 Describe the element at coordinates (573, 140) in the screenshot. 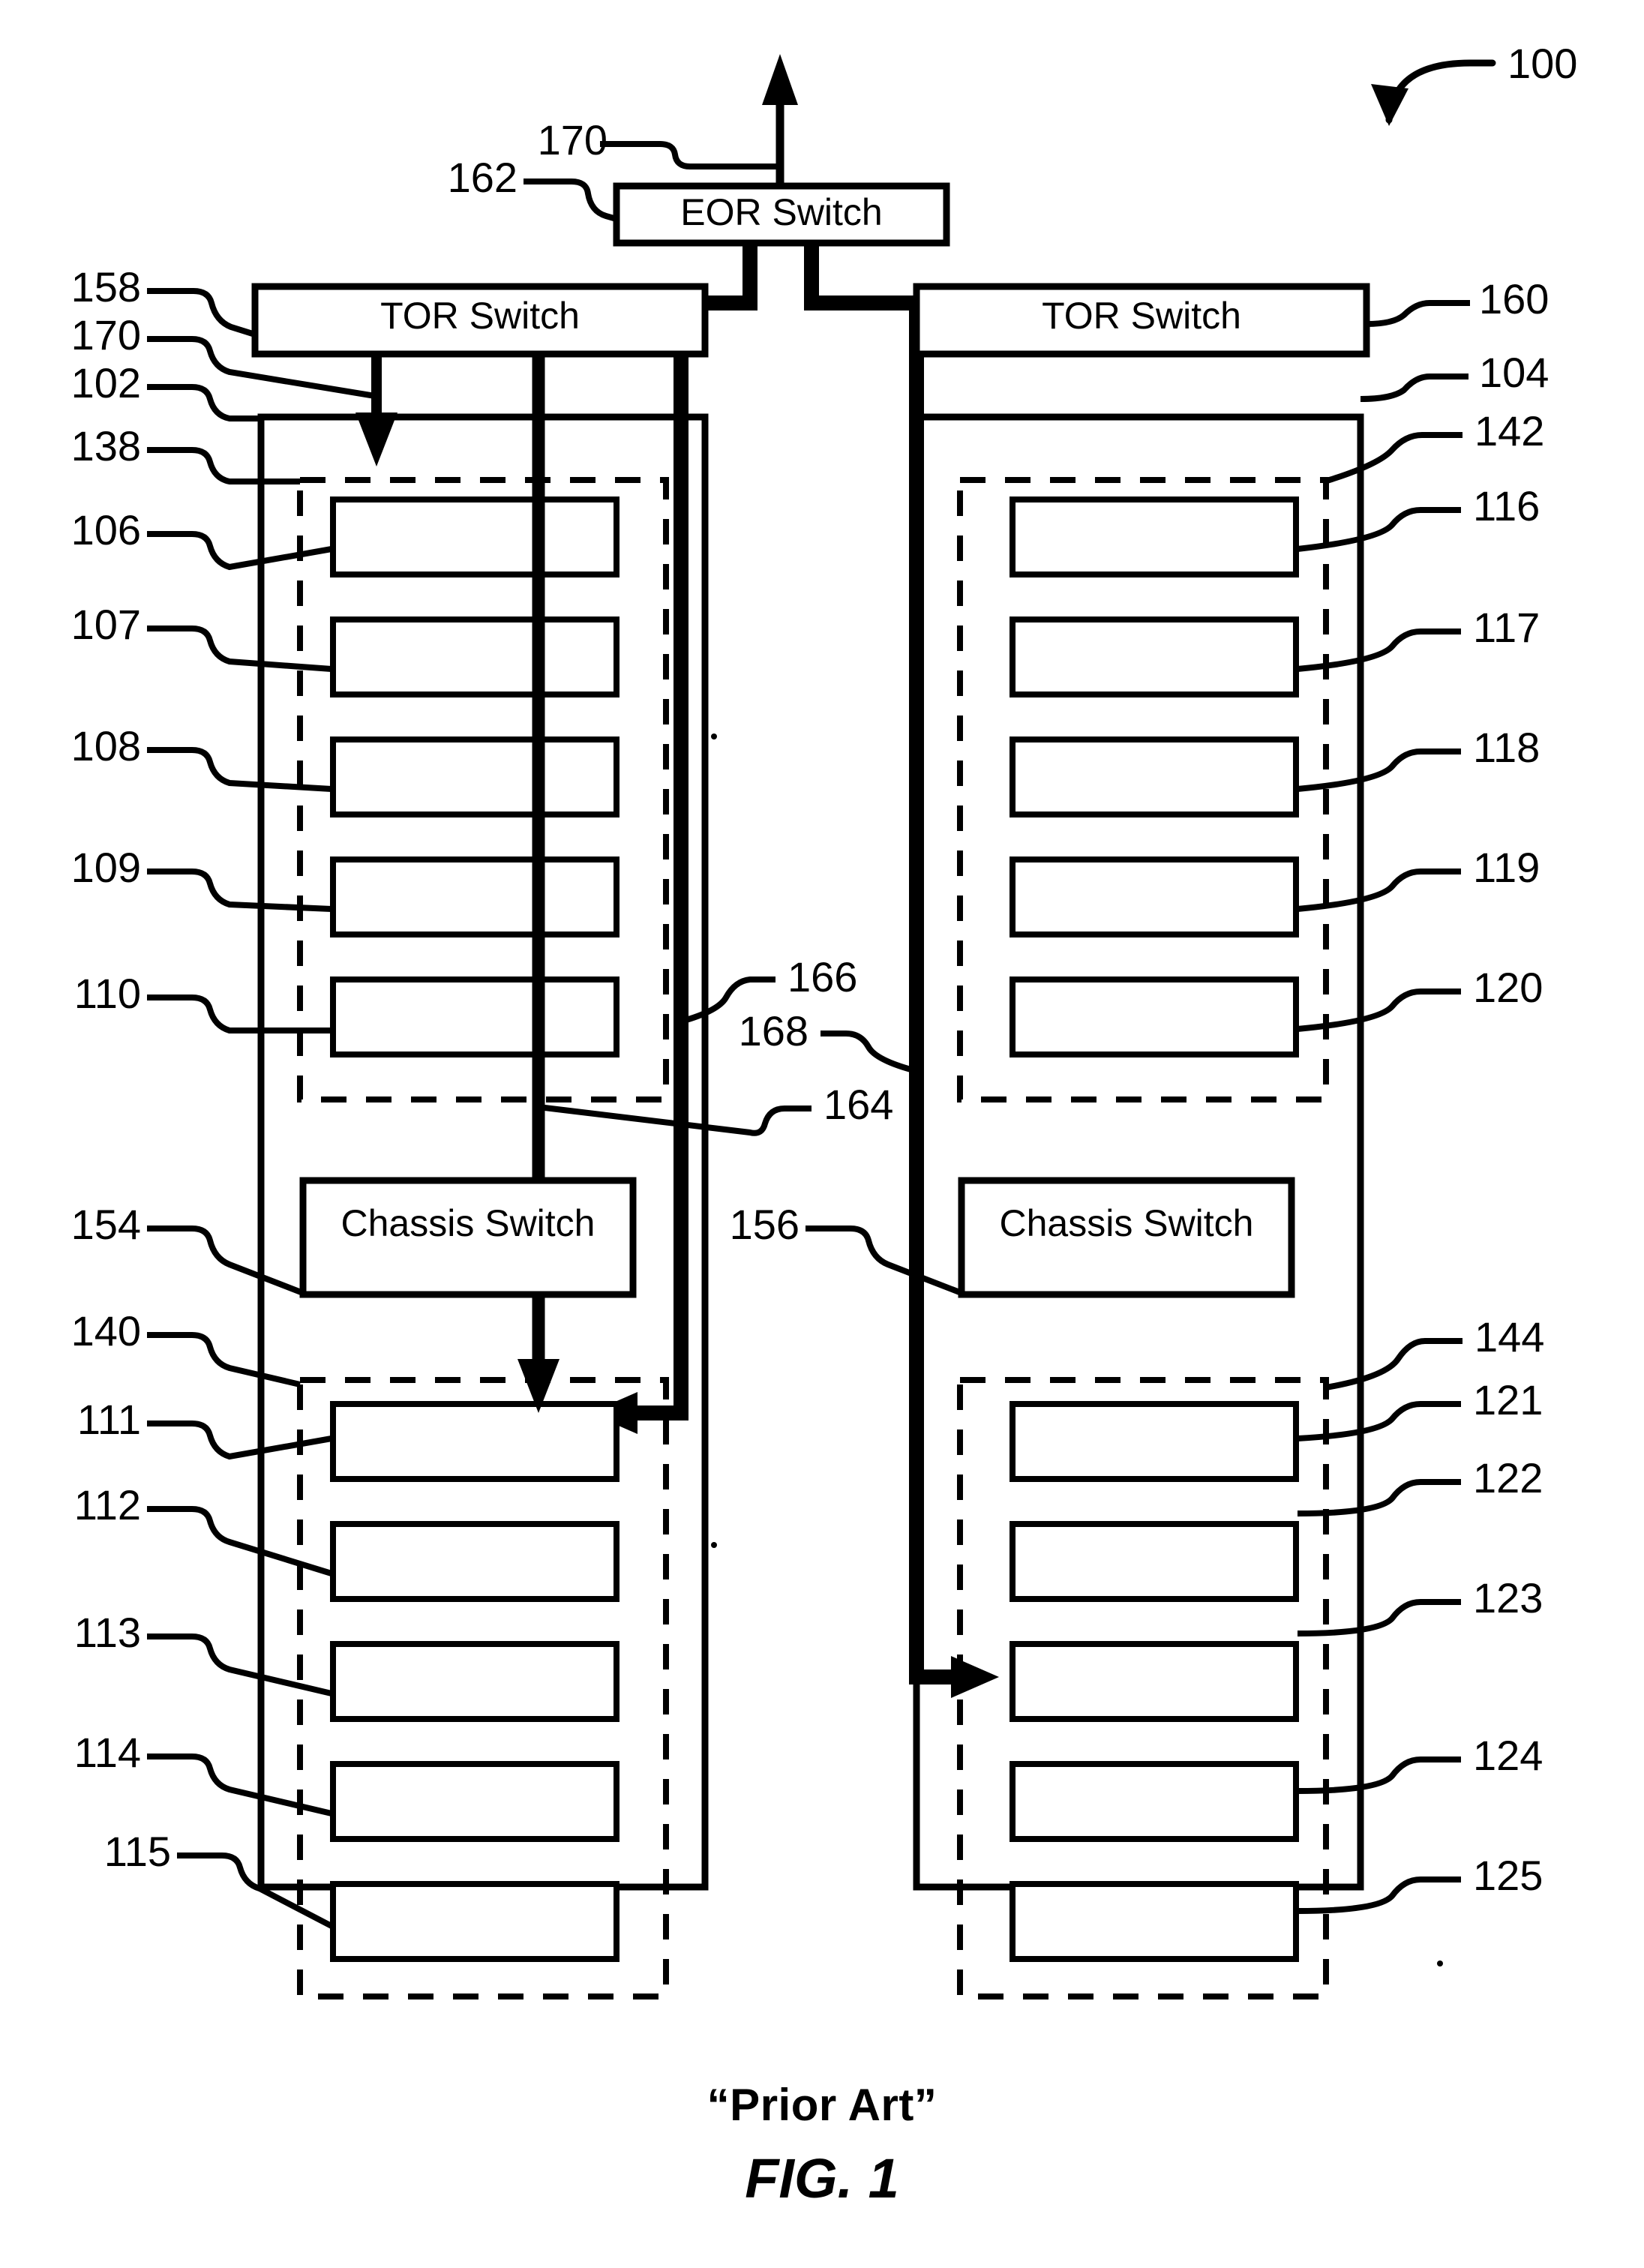

I see `ref-170-eor-uplink: 170` at that location.